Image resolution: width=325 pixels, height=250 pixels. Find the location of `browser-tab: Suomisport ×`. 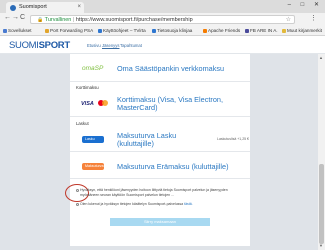

browser-tab: Suomisport × is located at coordinates (45, 7).